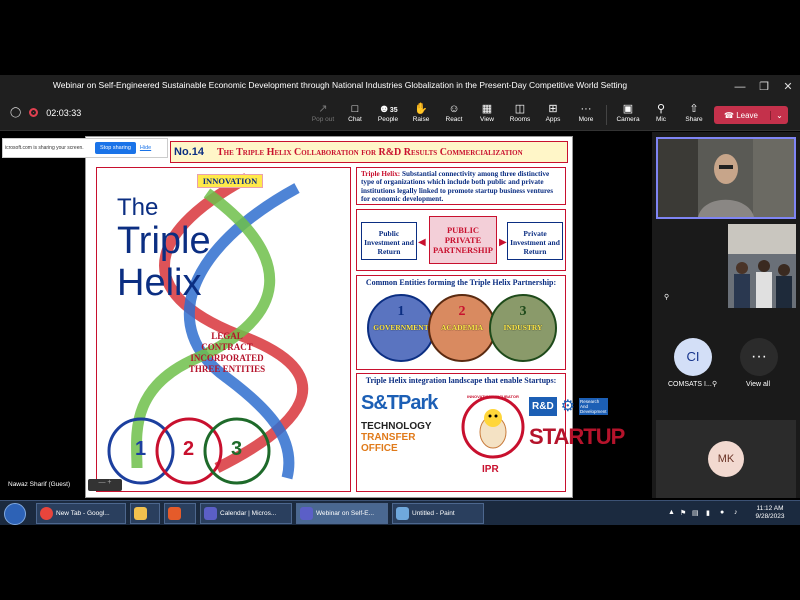  Describe the element at coordinates (586, 112) in the screenshot. I see `more-button: ··· More` at that location.